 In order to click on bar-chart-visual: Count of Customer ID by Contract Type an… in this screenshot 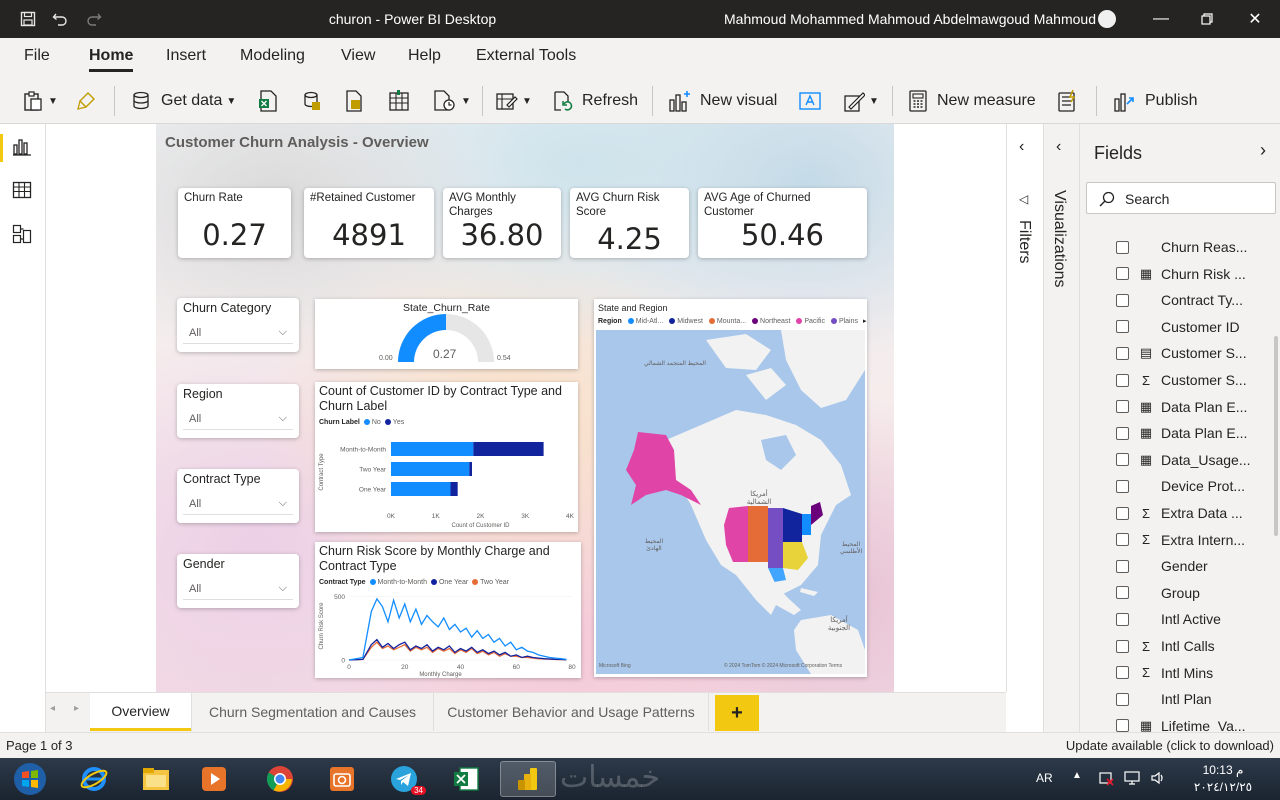, I will do `click(446, 457)`.